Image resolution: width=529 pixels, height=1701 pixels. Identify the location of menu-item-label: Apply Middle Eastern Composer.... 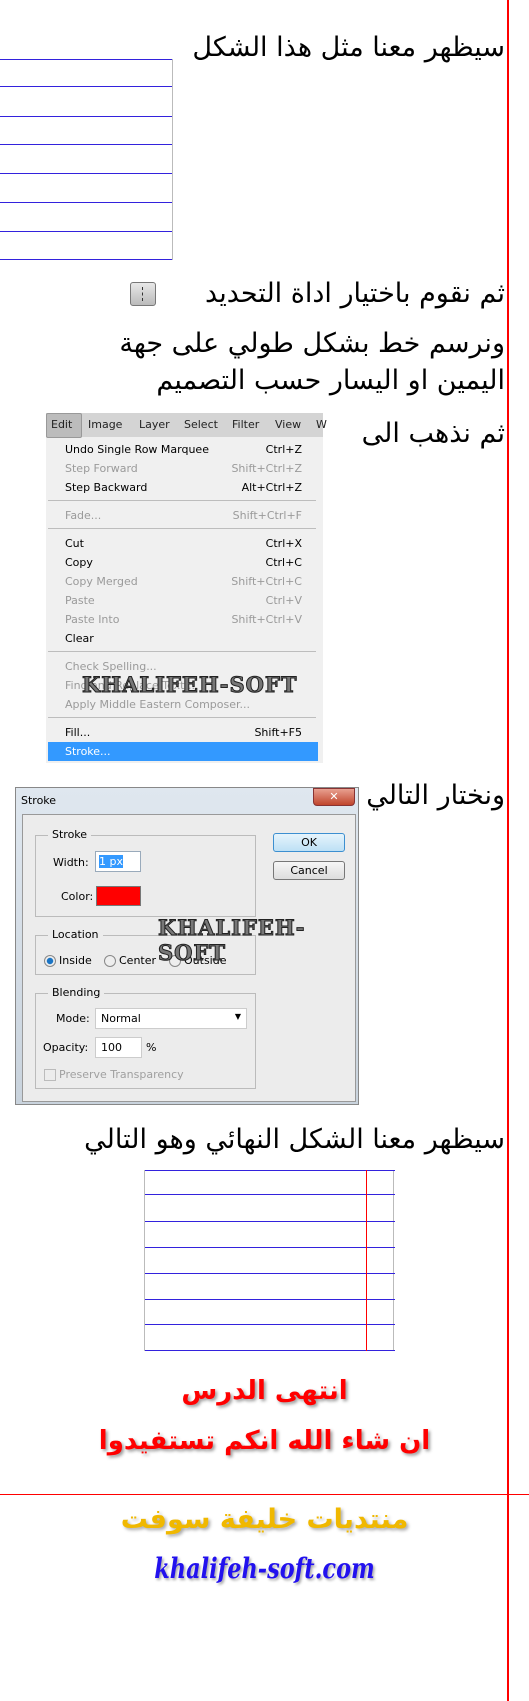
(158, 704).